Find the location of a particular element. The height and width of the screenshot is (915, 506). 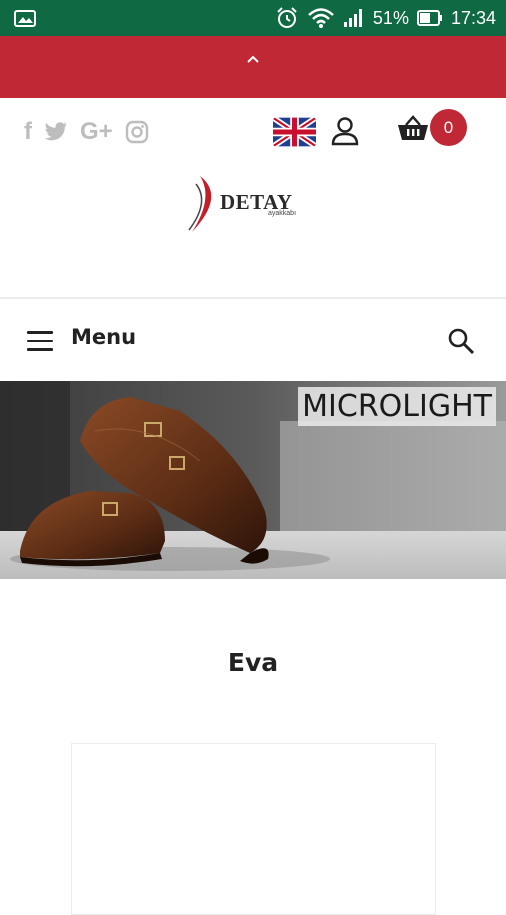

product-card is located at coordinates (253, 829).